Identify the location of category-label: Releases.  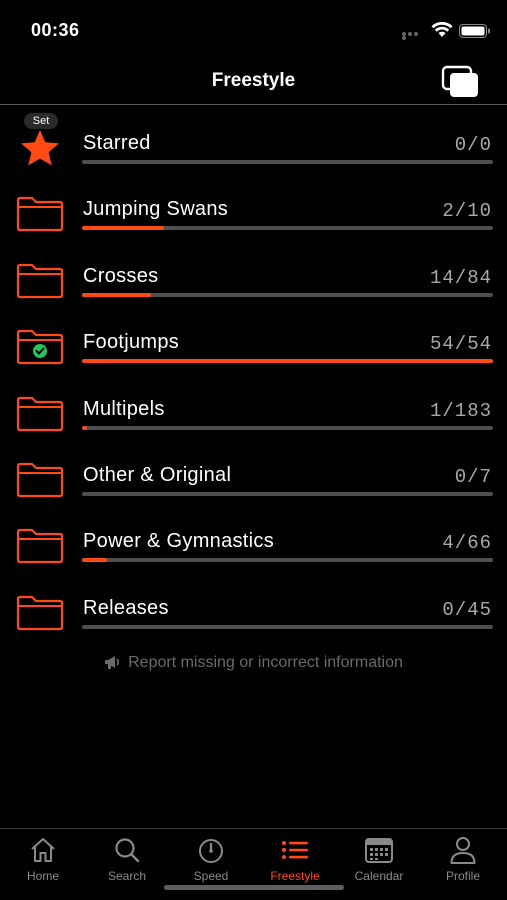
(126, 607).